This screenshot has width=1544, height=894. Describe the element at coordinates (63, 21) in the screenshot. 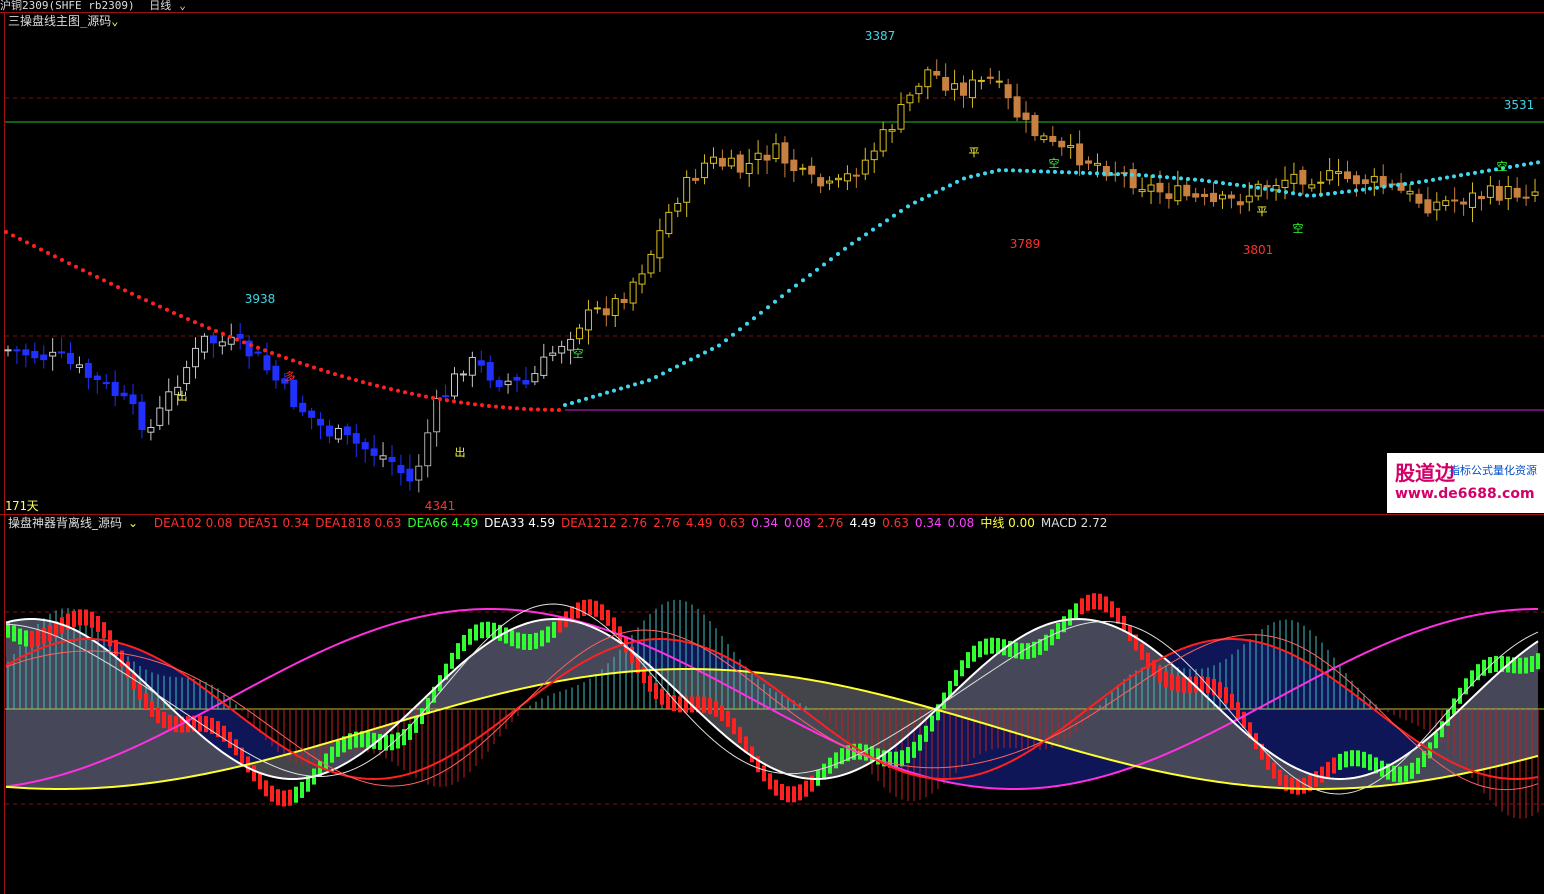

I see `main-indicator-title: 三操盘线主图_源码⌄` at that location.